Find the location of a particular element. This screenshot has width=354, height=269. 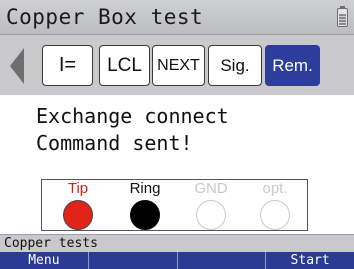

remote-button: Rem. is located at coordinates (292, 65).